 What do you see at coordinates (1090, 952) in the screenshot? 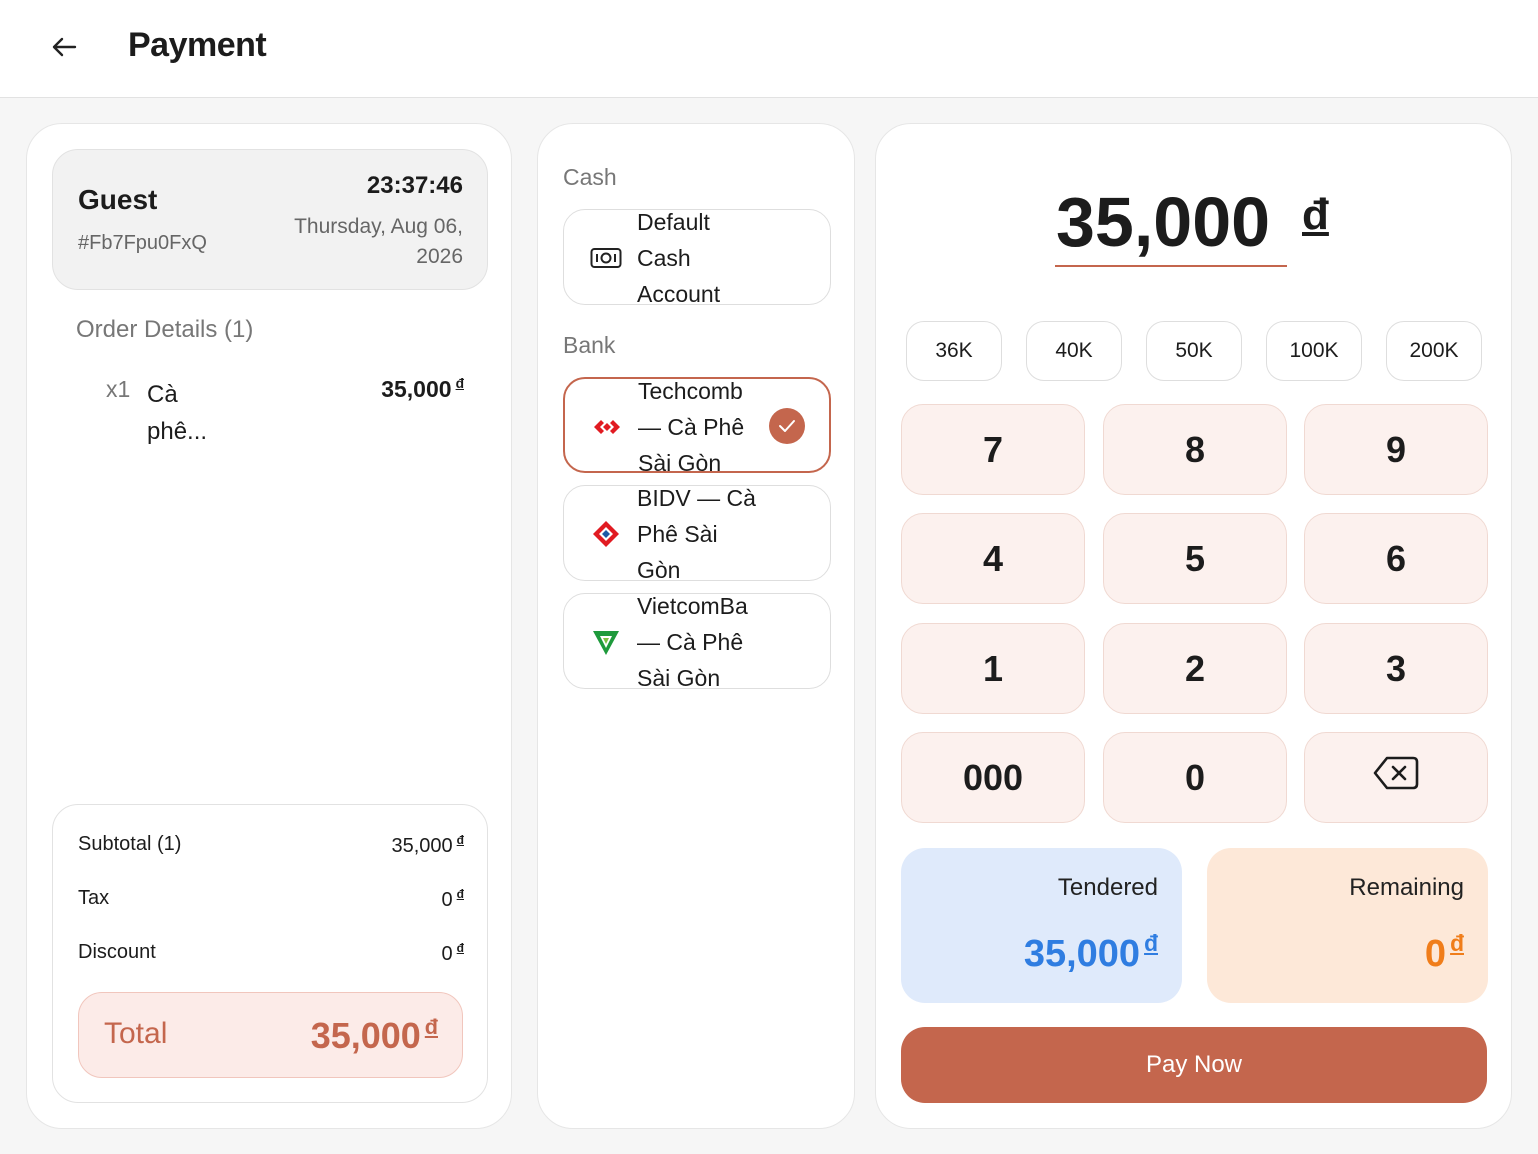
I see `tendered-value: 35,000 đ` at bounding box center [1090, 952].